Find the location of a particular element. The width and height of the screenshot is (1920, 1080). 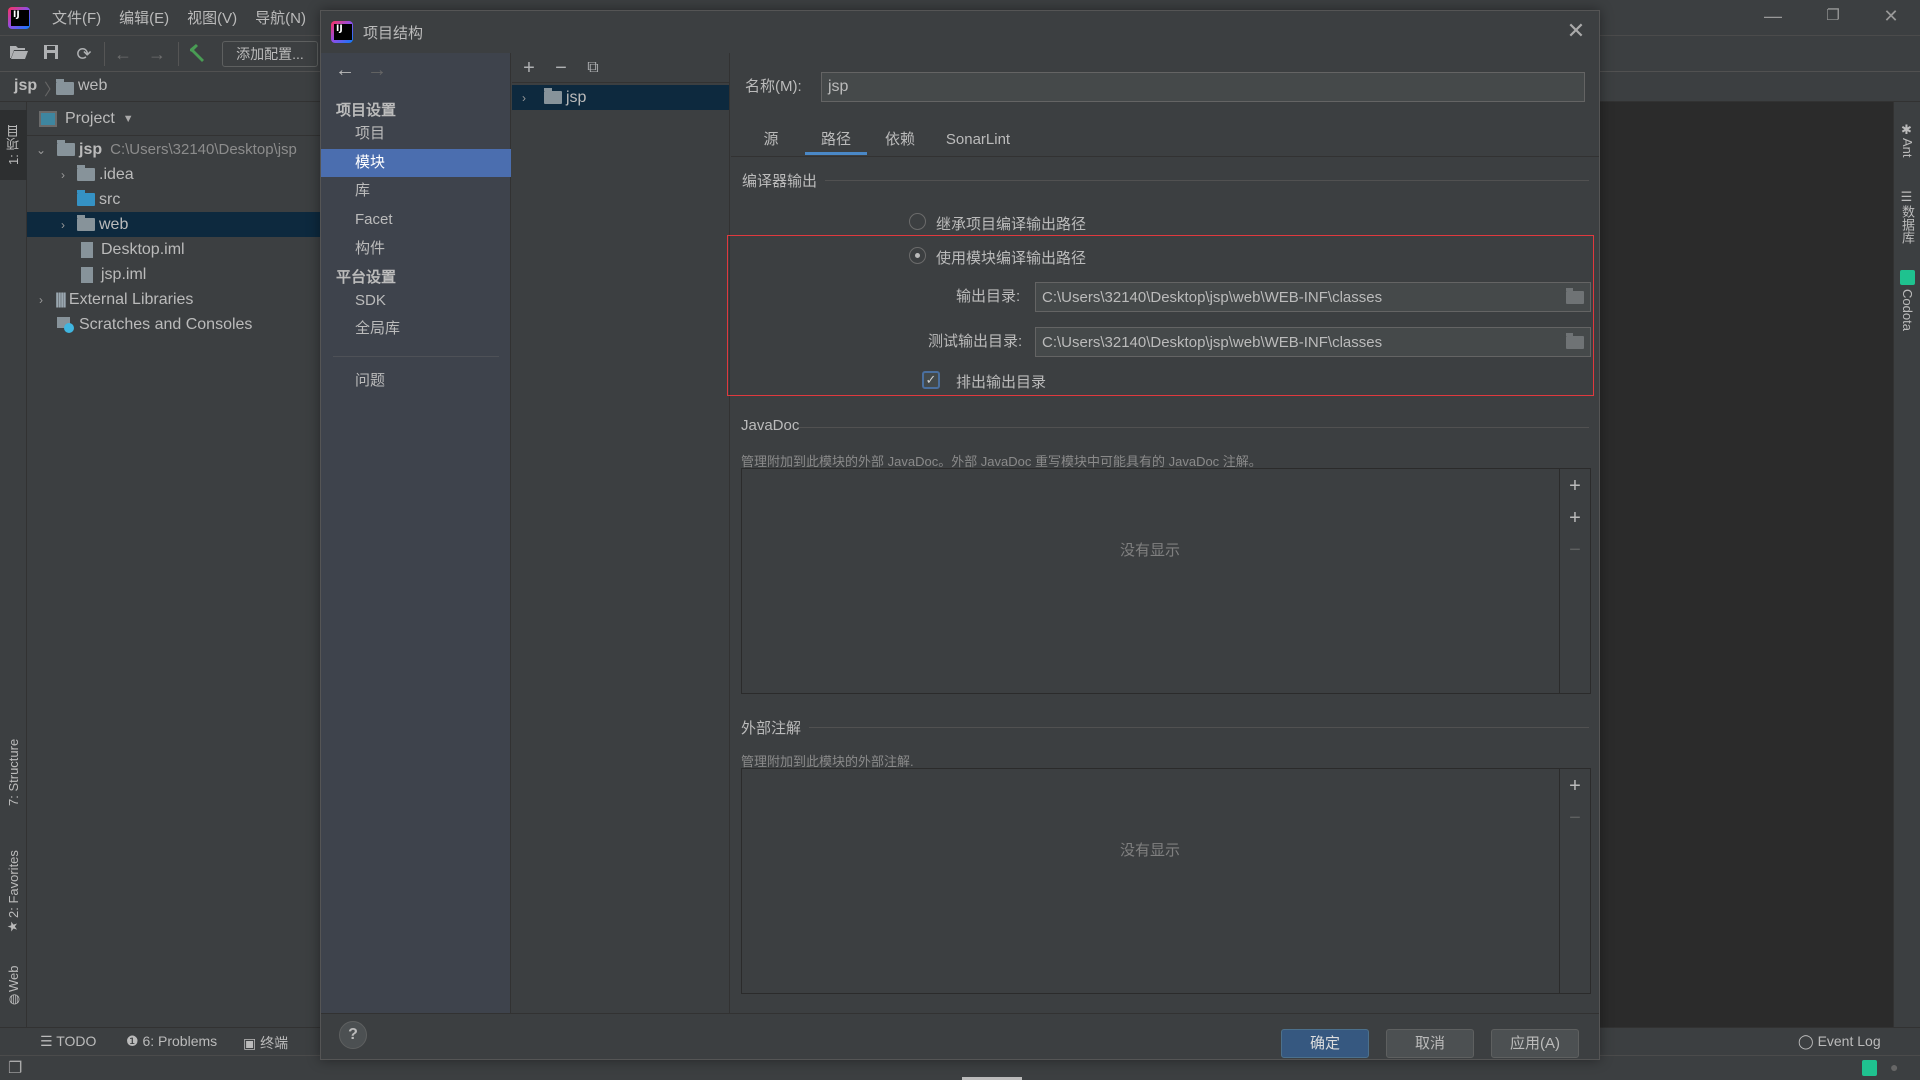

exclude-output-checkbox: ✓ is located at coordinates (931, 380).